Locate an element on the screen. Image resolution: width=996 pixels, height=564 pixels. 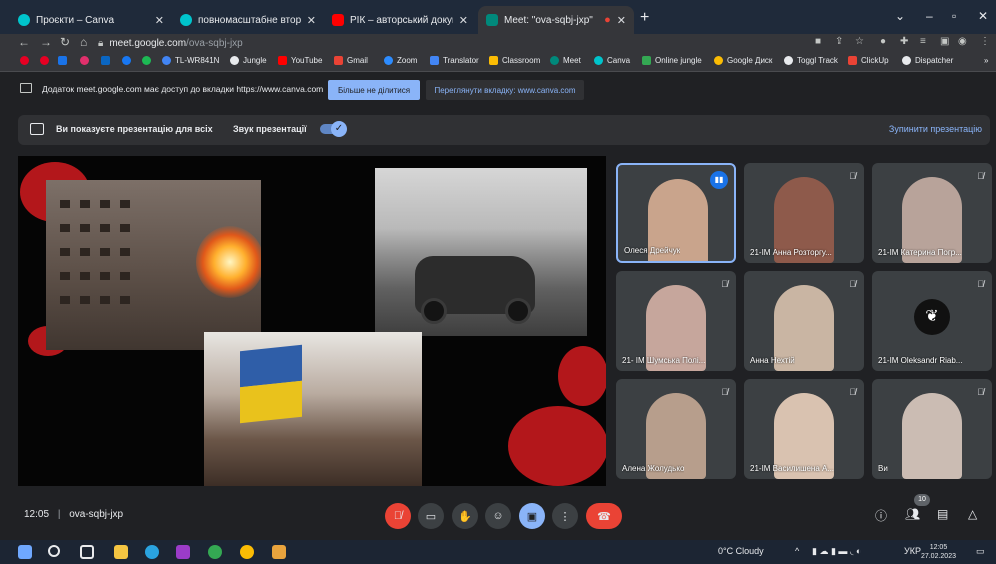
bookmark-classroom: Classroom is located at coordinates (514, 60).